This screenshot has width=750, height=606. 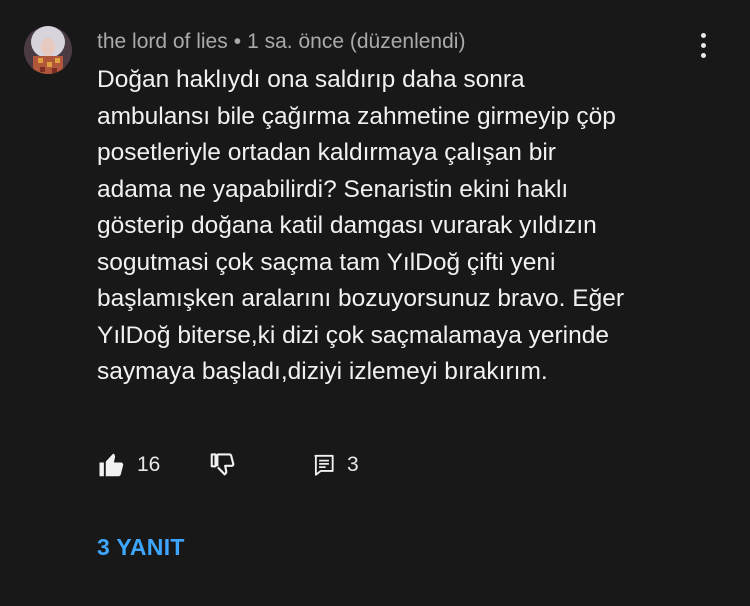 What do you see at coordinates (353, 464) in the screenshot?
I see `reply-count: 3` at bounding box center [353, 464].